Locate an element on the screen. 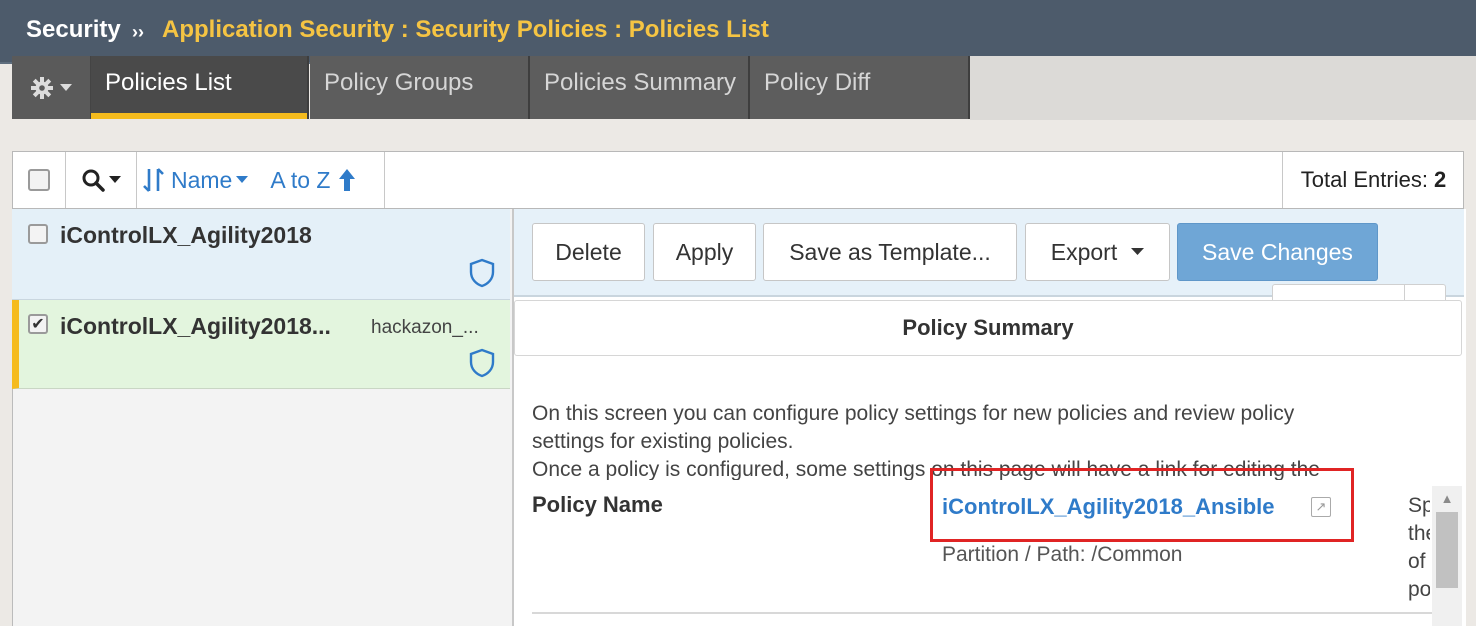 The image size is (1476, 626). help-text-line: Sp is located at coordinates (1419, 505).